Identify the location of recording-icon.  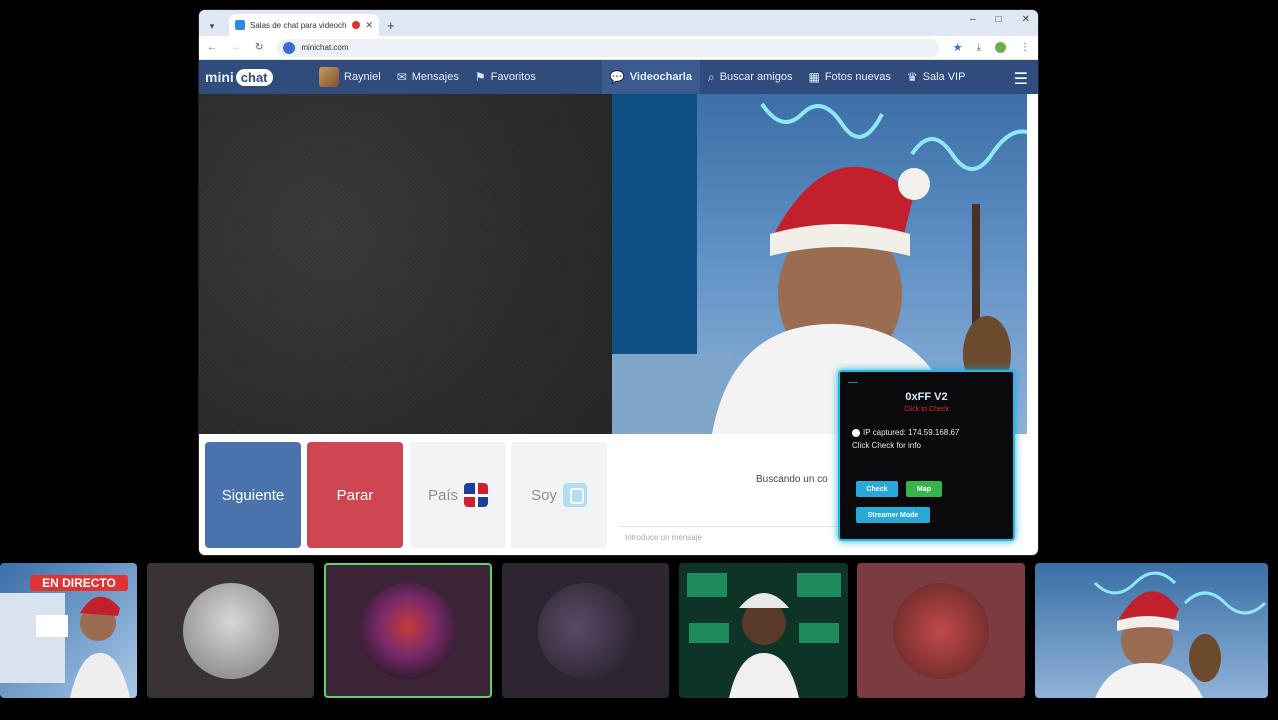
(356, 25).